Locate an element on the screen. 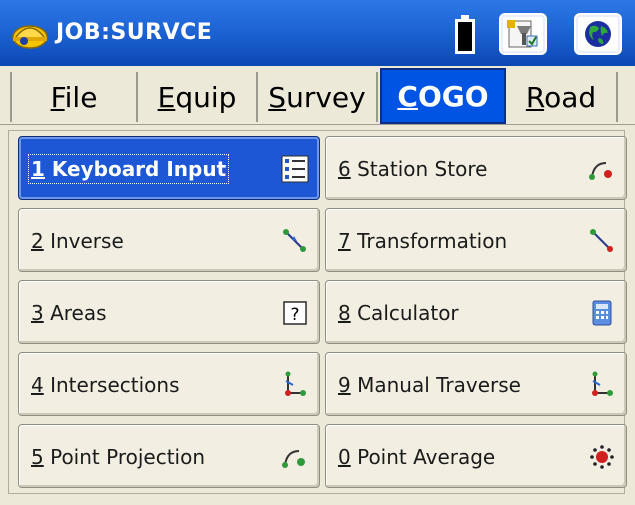  globe-button is located at coordinates (598, 34).